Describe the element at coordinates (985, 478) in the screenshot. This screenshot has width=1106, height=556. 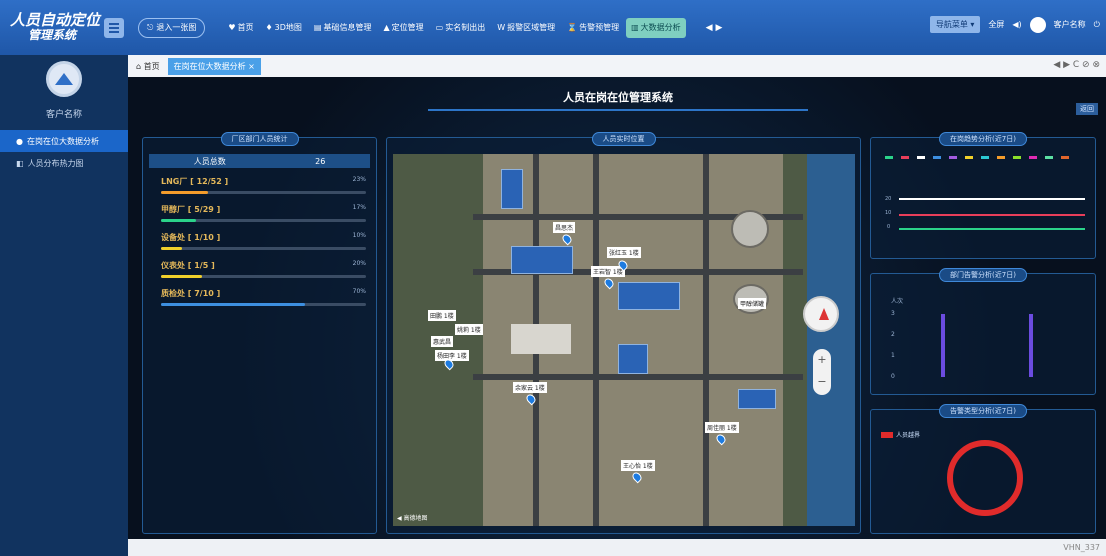
I see `donut-chart` at that location.